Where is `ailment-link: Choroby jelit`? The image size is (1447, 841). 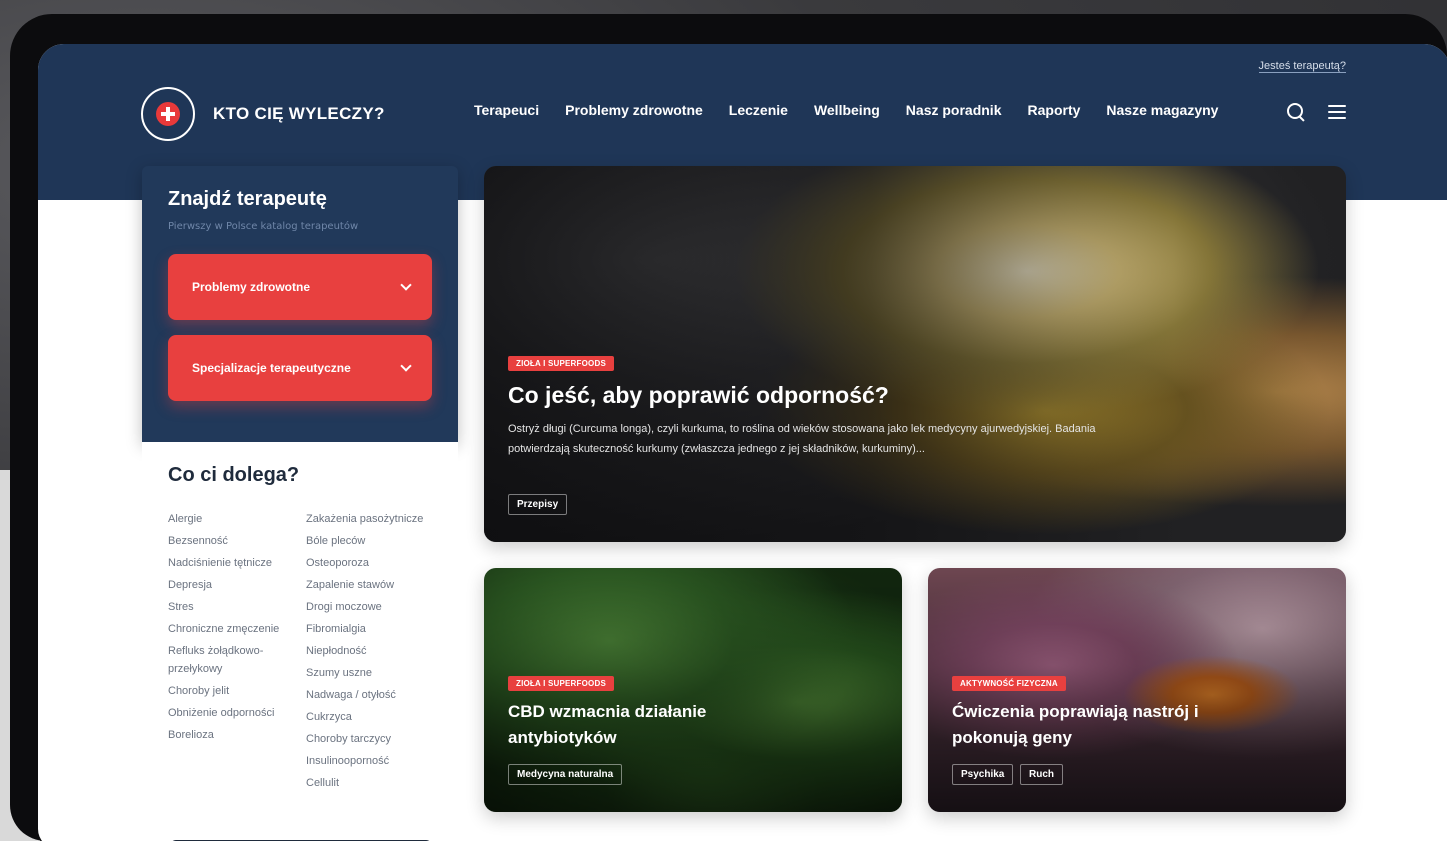
ailment-link: Choroby jelit is located at coordinates (233, 692).